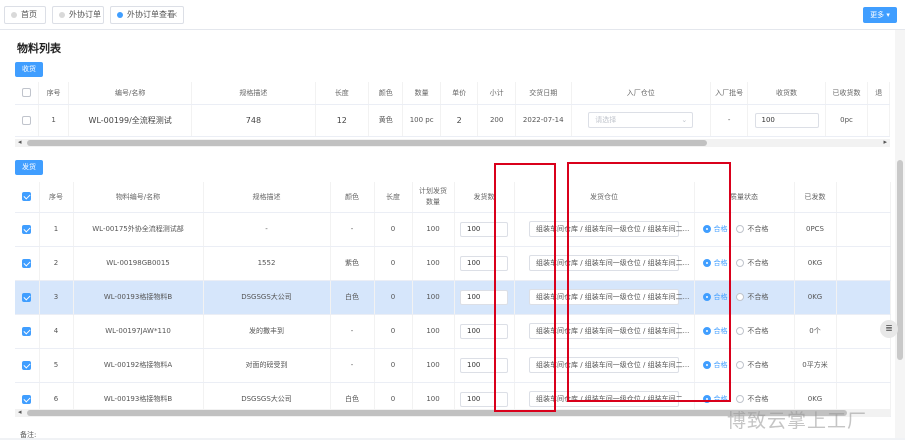 This screenshot has height=440, width=905. What do you see at coordinates (900, 234) in the screenshot?
I see `vertical-scrollbar` at bounding box center [900, 234].